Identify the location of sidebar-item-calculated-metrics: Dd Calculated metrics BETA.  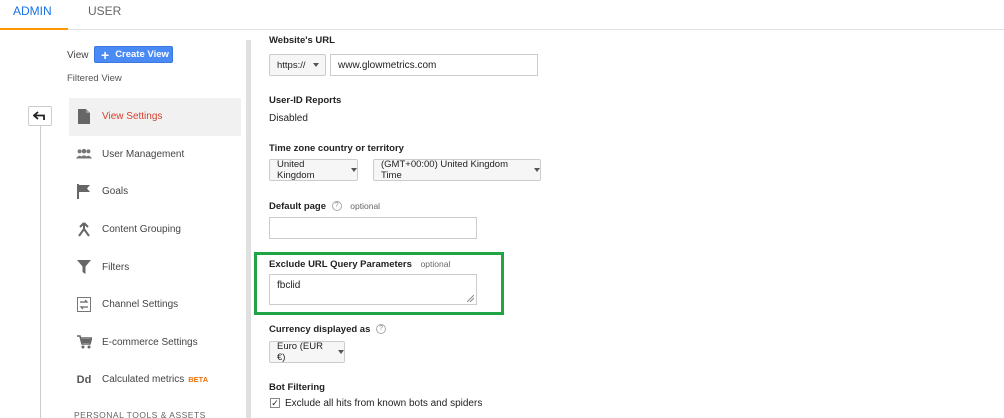
(155, 380).